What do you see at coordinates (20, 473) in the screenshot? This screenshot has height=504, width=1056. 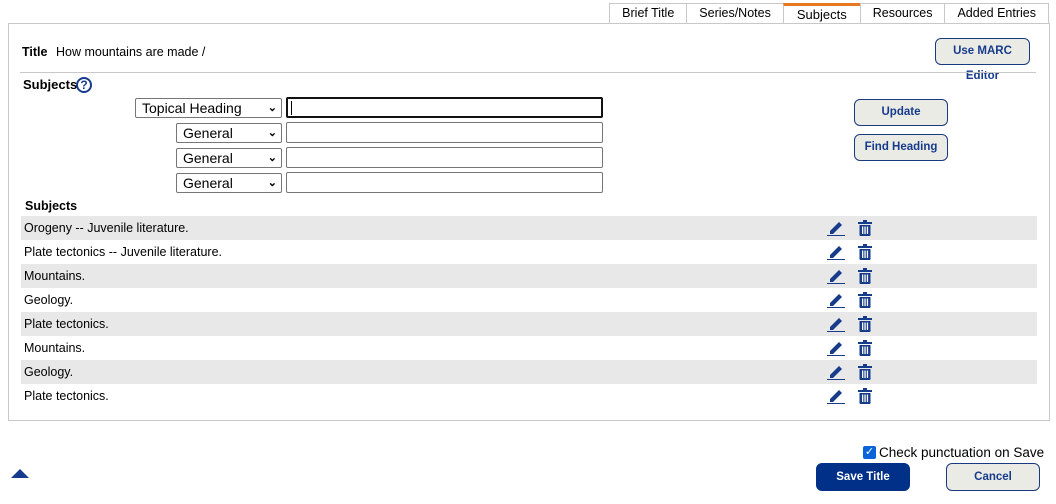 I see `scroll-to-top-icon` at bounding box center [20, 473].